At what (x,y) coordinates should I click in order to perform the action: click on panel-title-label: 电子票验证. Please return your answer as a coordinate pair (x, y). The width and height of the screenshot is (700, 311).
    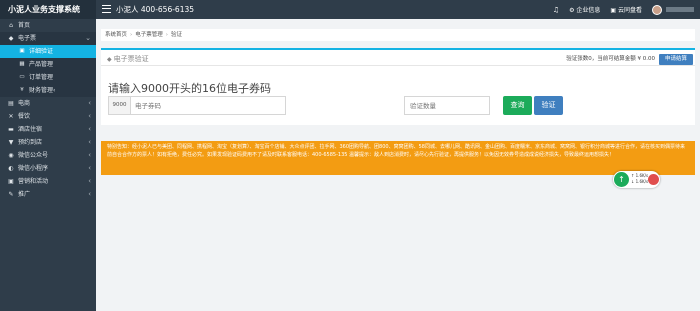
    Looking at the image, I should click on (131, 59).